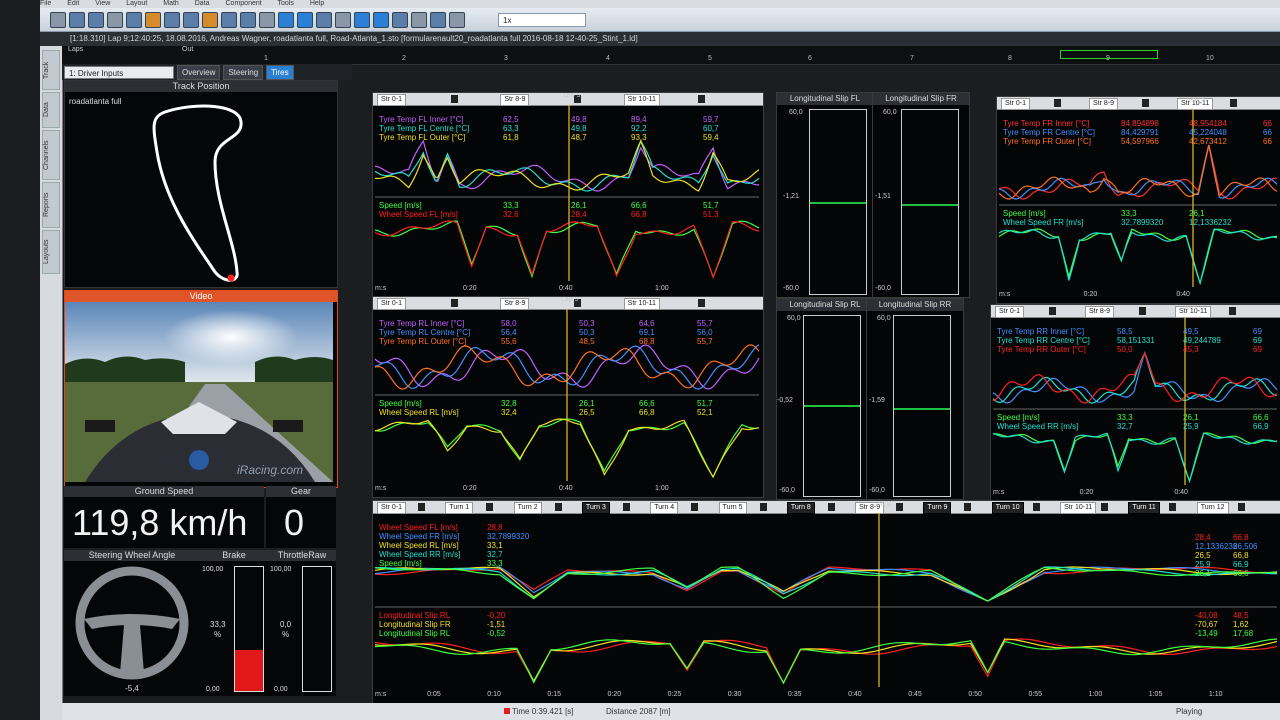  What do you see at coordinates (457, 19) in the screenshot?
I see `sync-icon` at bounding box center [457, 19].